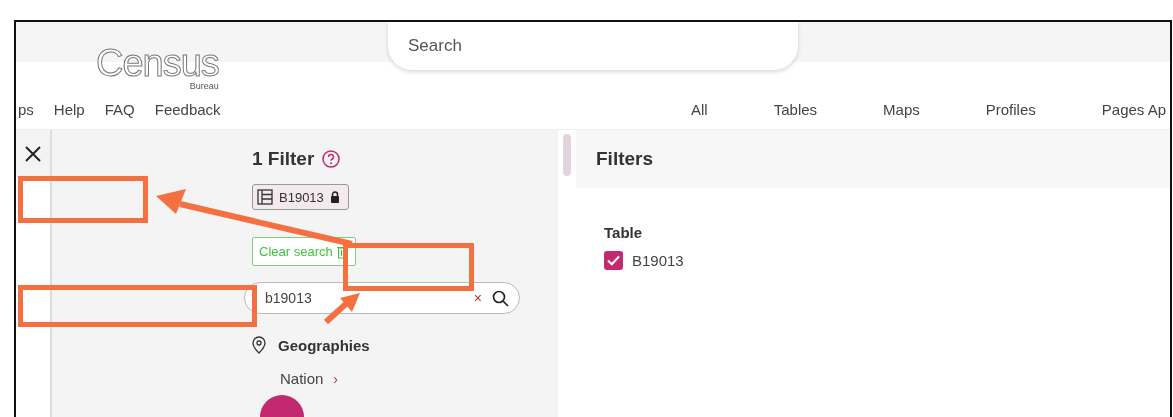  I want to click on annotation-arrow, so click(342, 309).